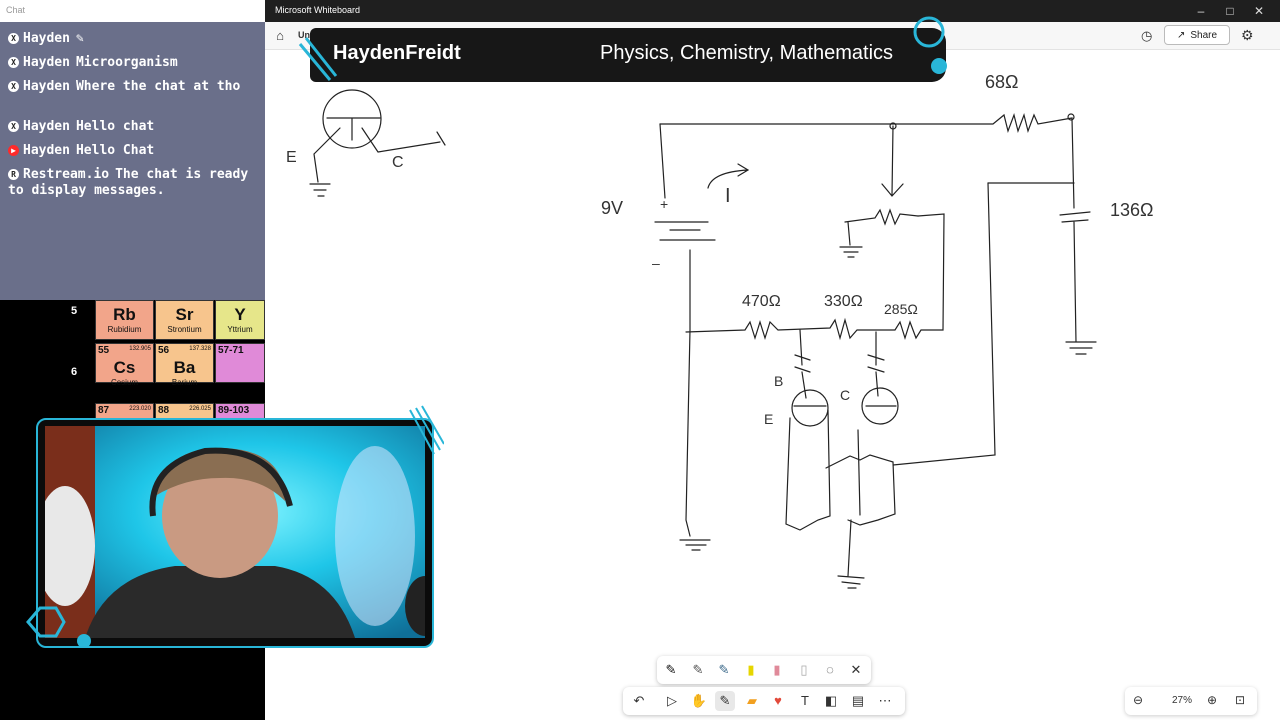 The image size is (1280, 720). What do you see at coordinates (124, 320) in the screenshot?
I see `element-cell: Rb Rubidium` at bounding box center [124, 320].